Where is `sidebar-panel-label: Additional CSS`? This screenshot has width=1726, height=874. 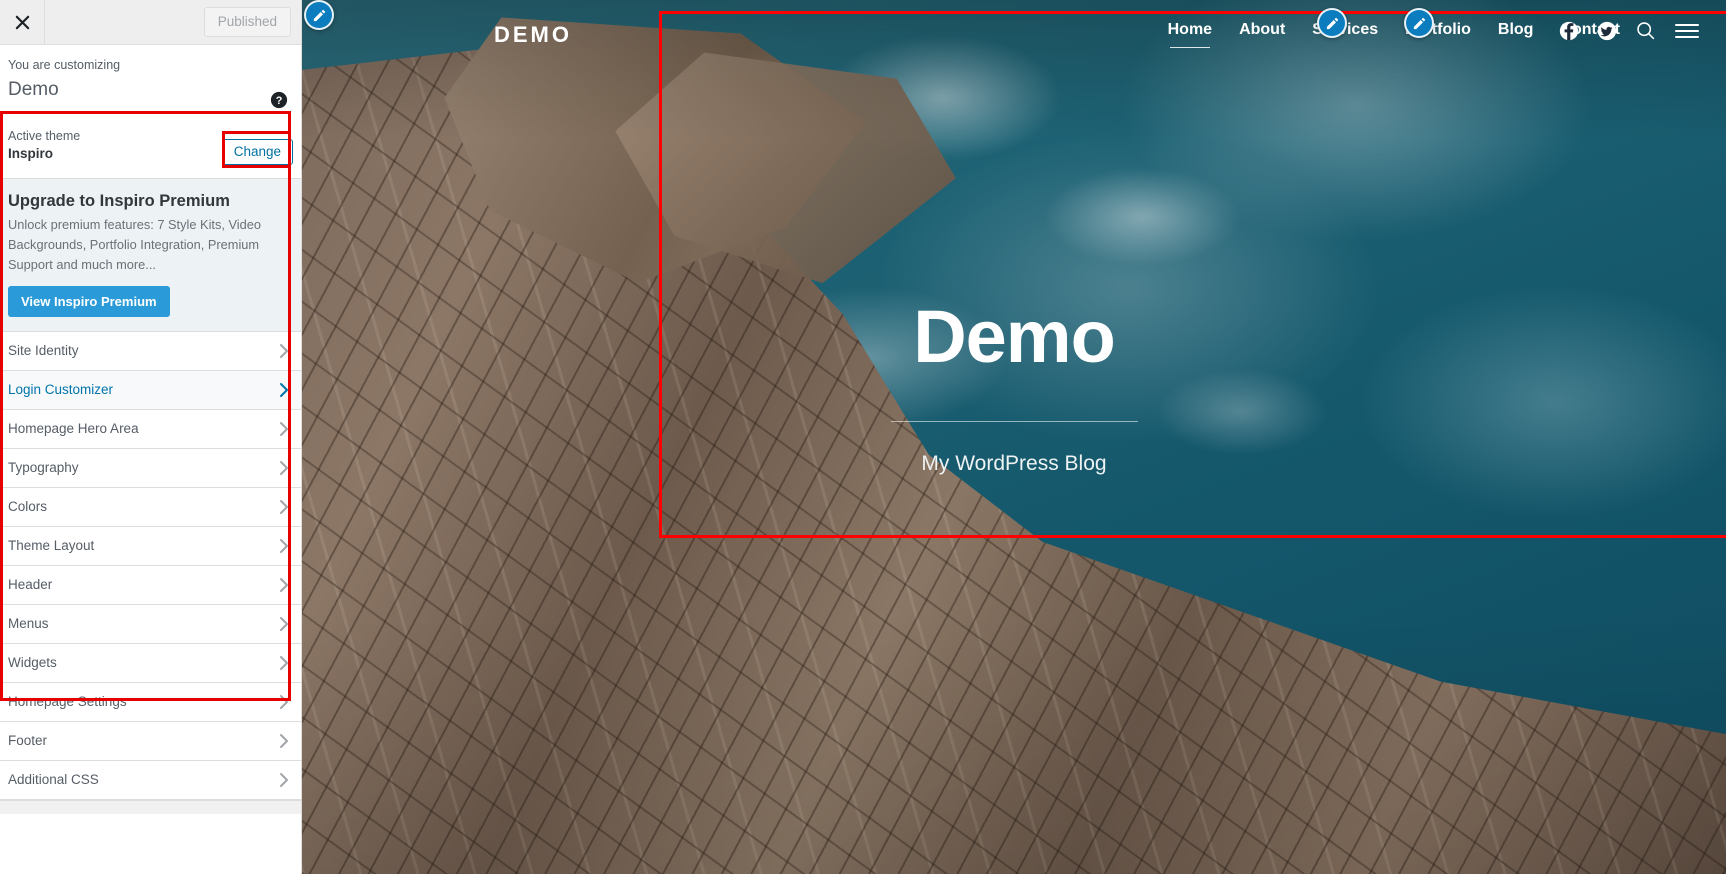
sidebar-panel-label: Additional CSS is located at coordinates (53, 780).